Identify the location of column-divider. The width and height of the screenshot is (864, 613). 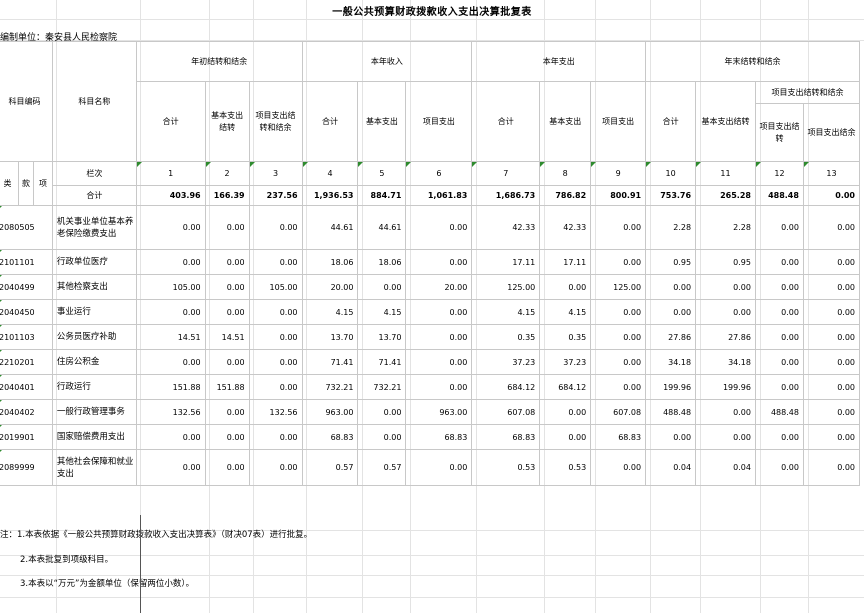
(140, 564).